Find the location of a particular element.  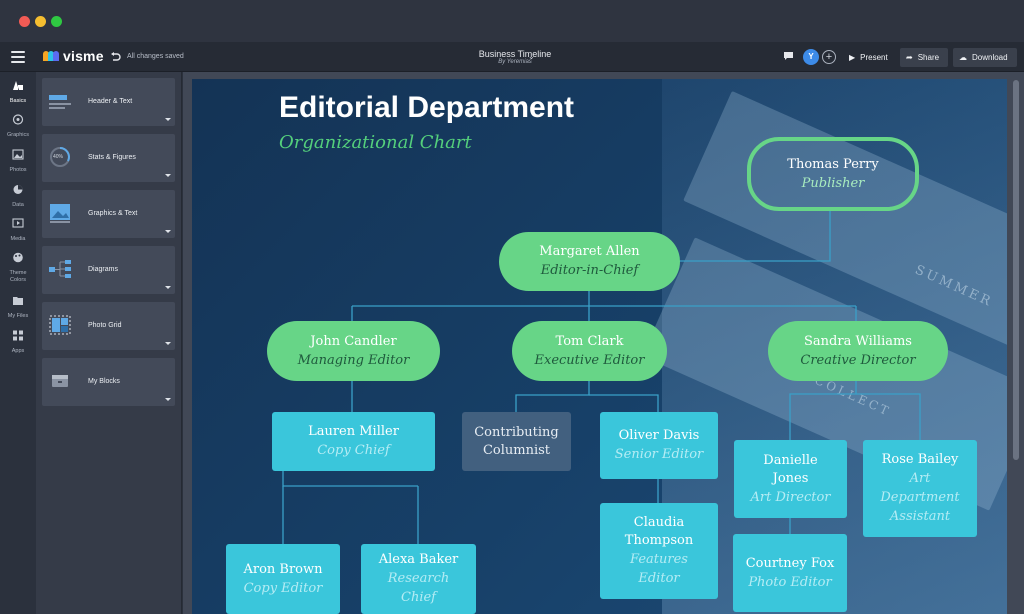

node-copy-chief: Lauren Miller Copy Chief is located at coordinates (353, 441).